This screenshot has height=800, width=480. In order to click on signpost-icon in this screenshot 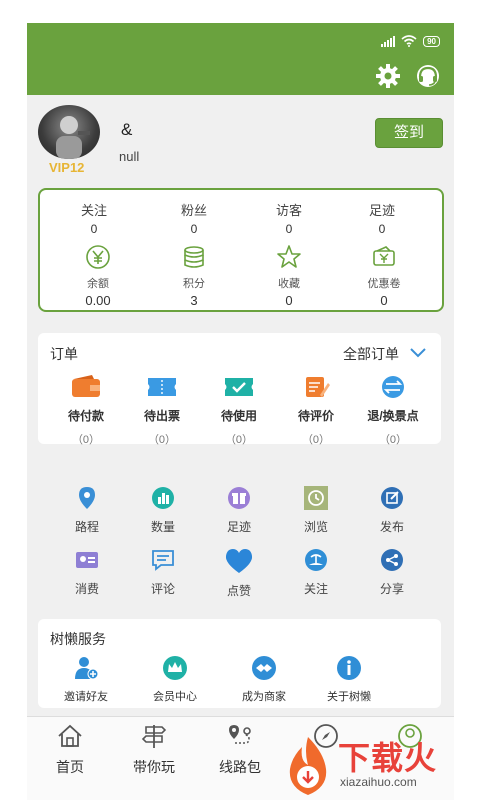, I will do `click(154, 736)`.